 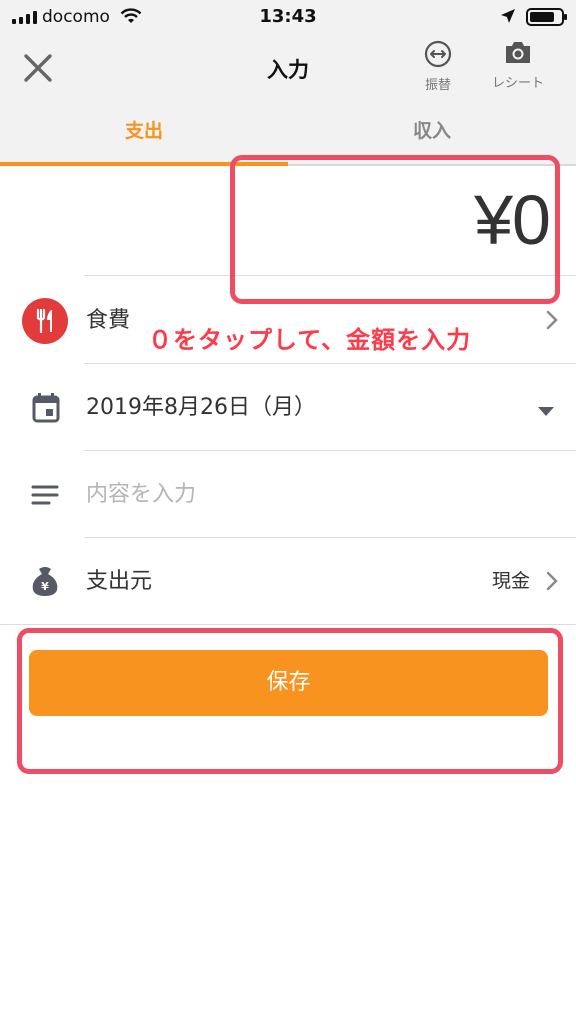 What do you see at coordinates (517, 83) in the screenshot?
I see `receipt-label: レシート` at bounding box center [517, 83].